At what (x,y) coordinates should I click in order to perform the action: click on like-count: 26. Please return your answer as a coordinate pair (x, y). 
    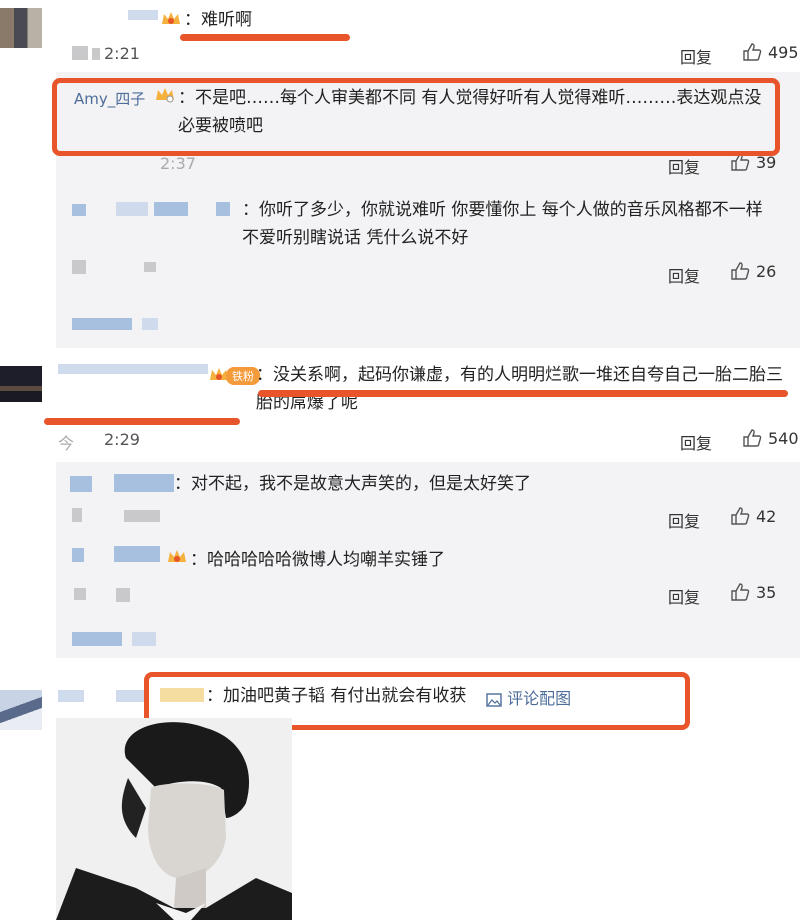
    Looking at the image, I should click on (766, 271).